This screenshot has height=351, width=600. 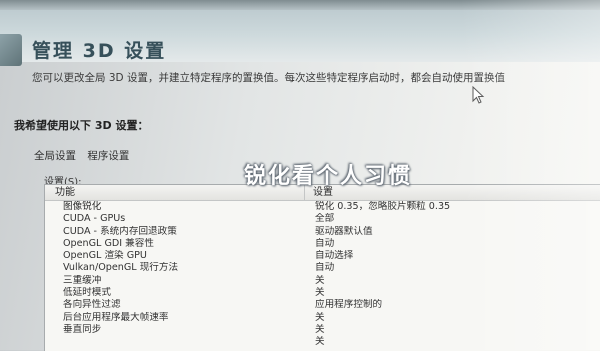 What do you see at coordinates (85, 155) in the screenshot?
I see `settings-tabs: 全局设置 程序设置` at bounding box center [85, 155].